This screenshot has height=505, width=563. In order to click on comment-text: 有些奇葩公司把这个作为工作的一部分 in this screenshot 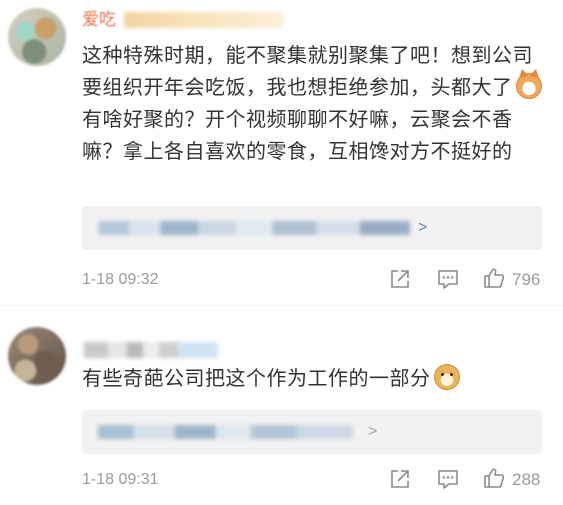, I will do `click(317, 379)`.